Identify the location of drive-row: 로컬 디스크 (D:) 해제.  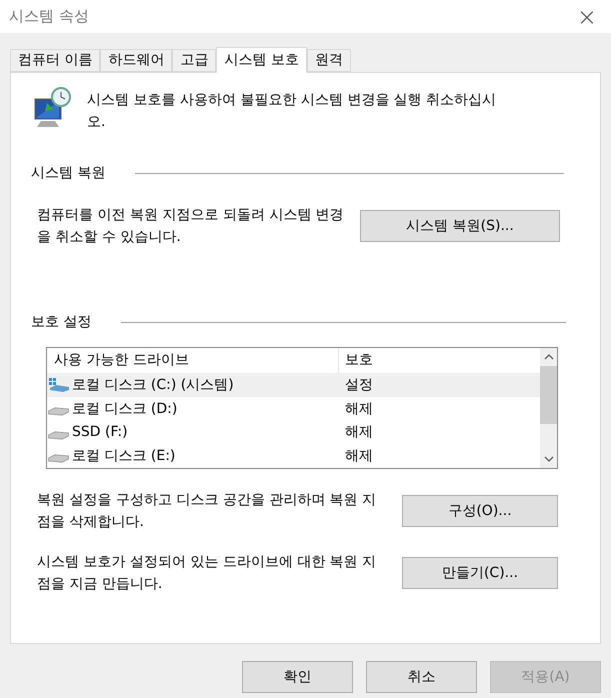
(293, 409).